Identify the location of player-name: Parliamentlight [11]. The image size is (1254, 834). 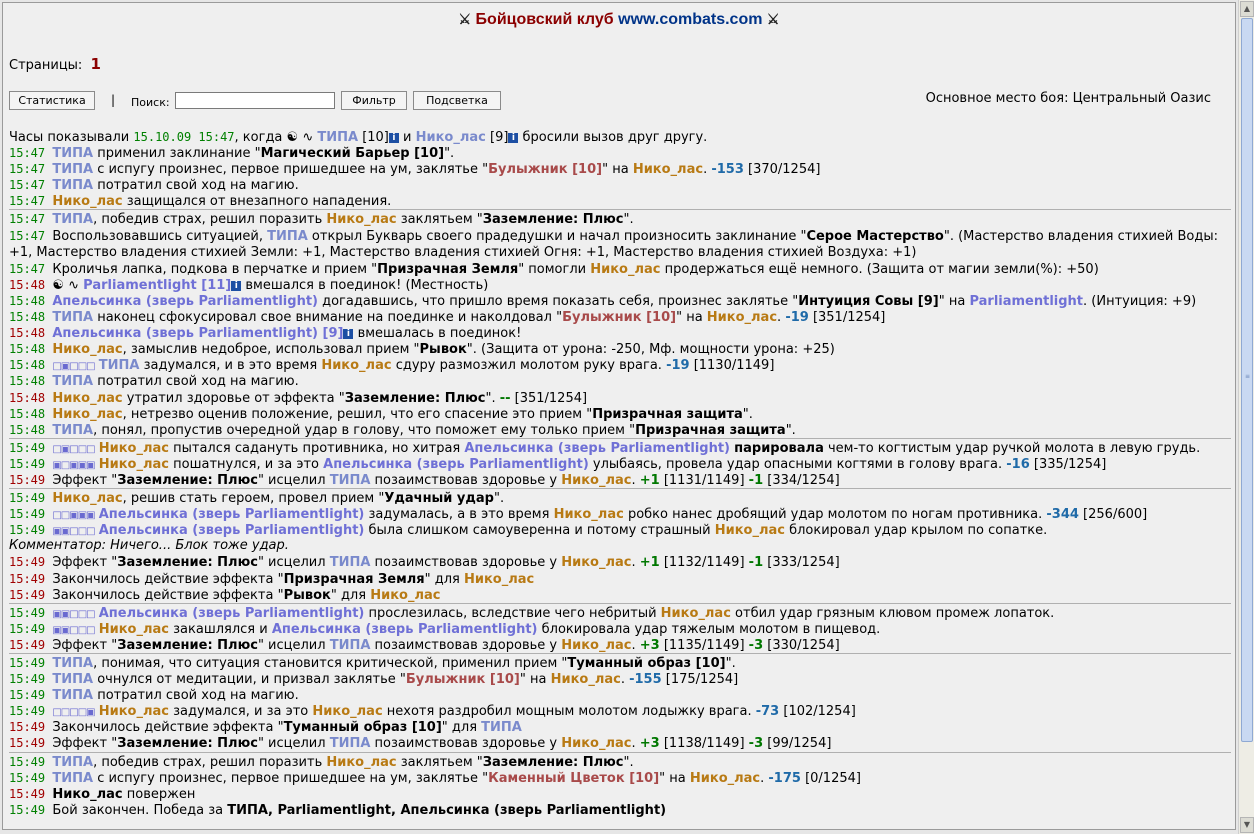
(157, 285).